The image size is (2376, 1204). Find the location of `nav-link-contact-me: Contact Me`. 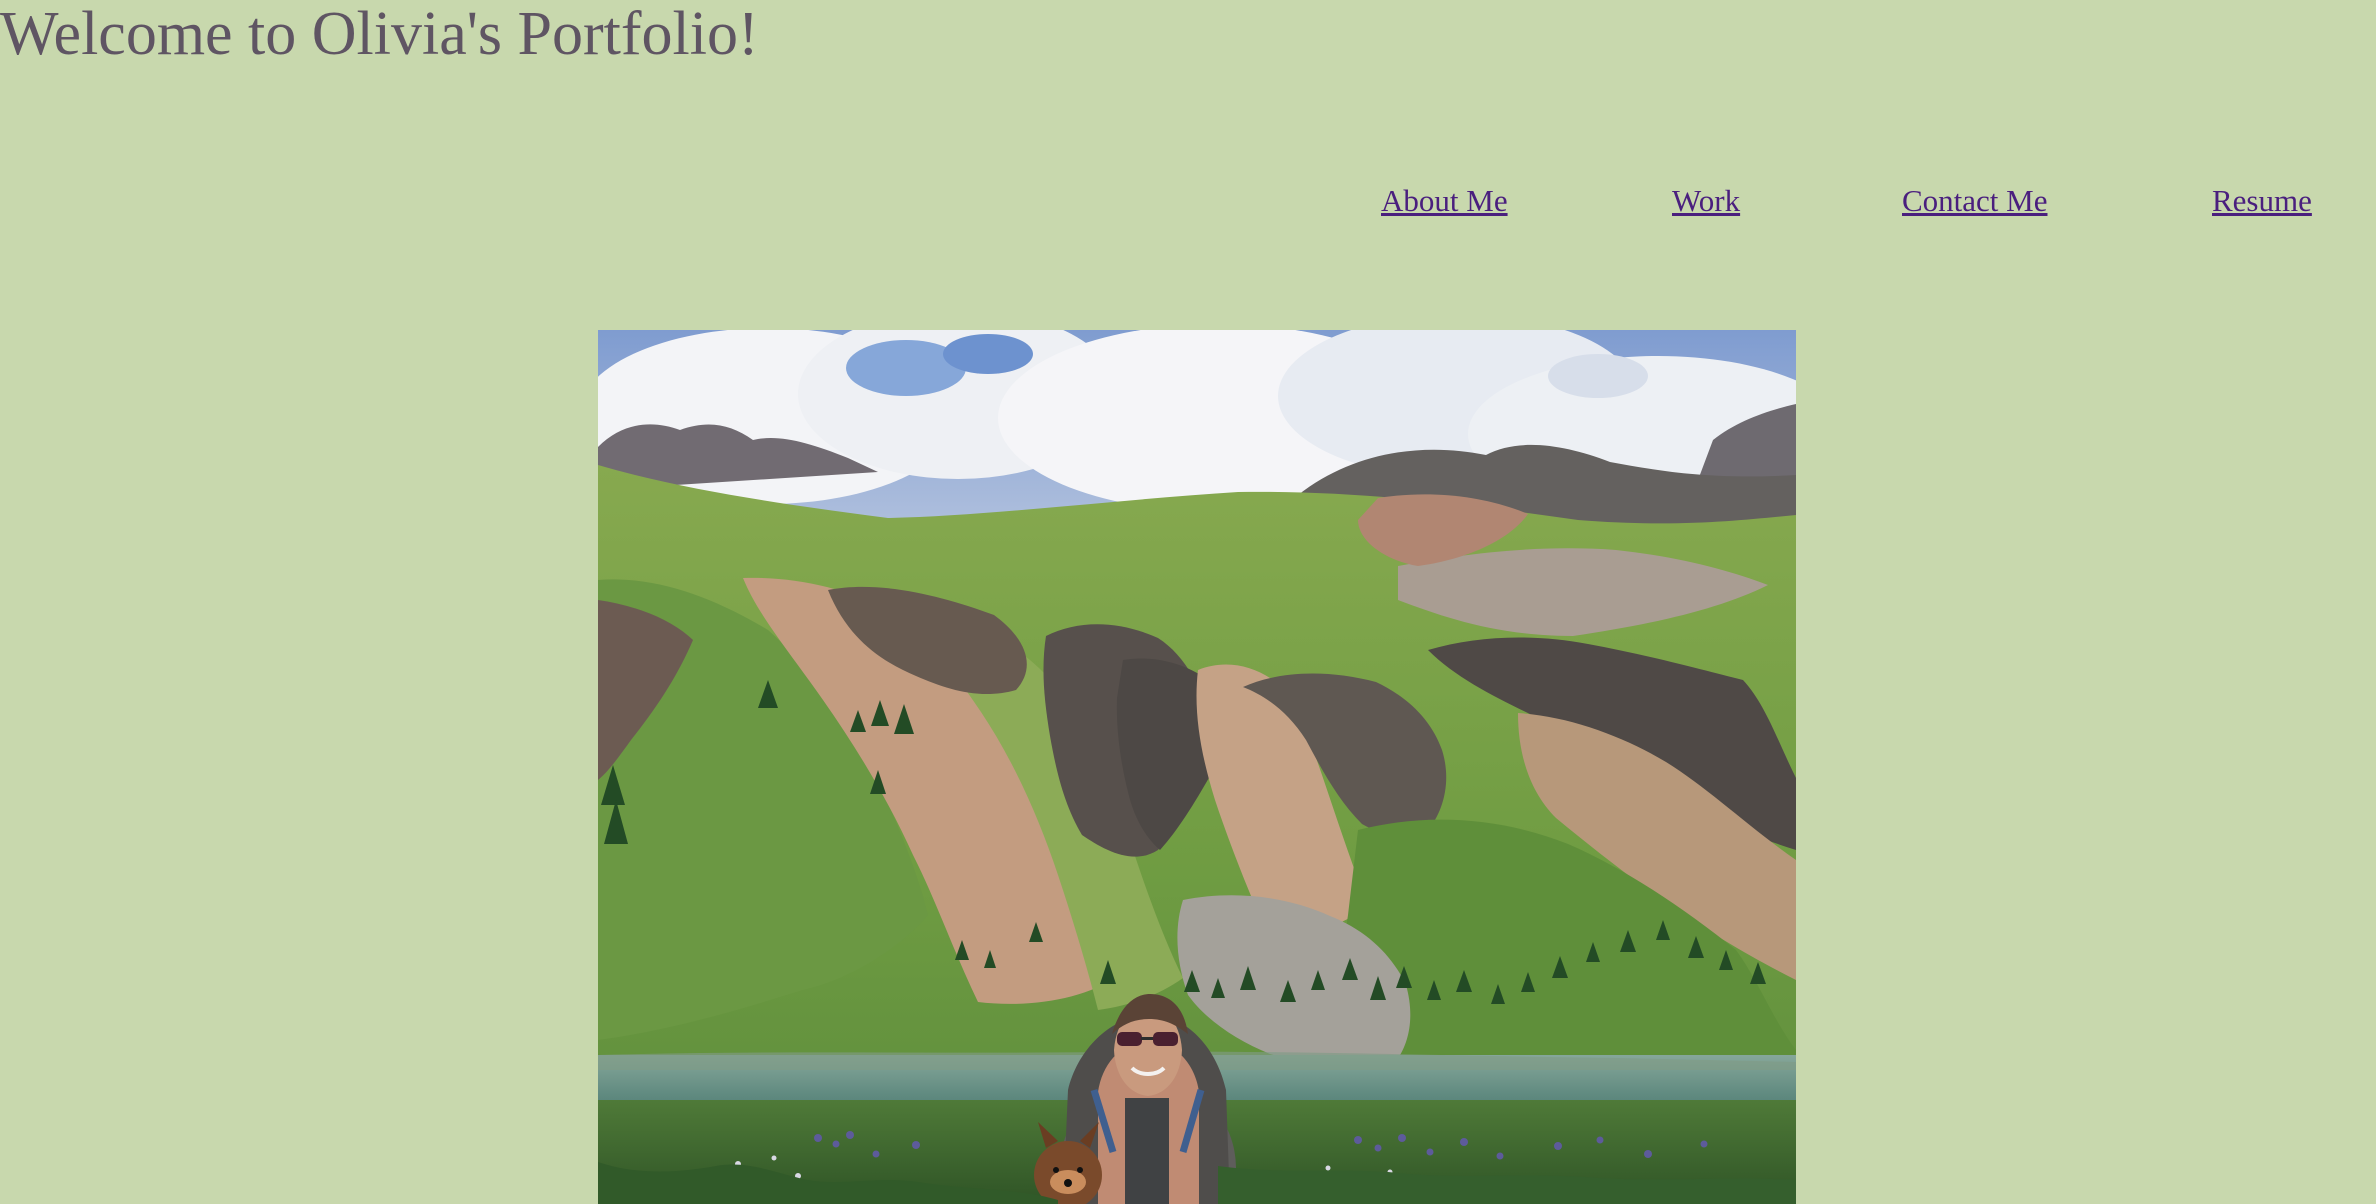

nav-link-contact-me: Contact Me is located at coordinates (1975, 201).